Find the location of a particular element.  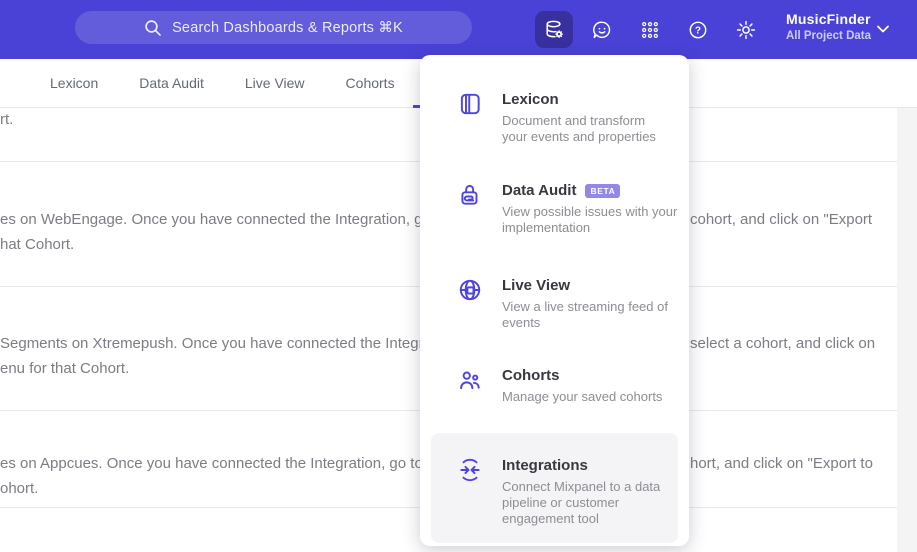

list-item-text: cohort, and click on "Export is located at coordinates (781, 219).